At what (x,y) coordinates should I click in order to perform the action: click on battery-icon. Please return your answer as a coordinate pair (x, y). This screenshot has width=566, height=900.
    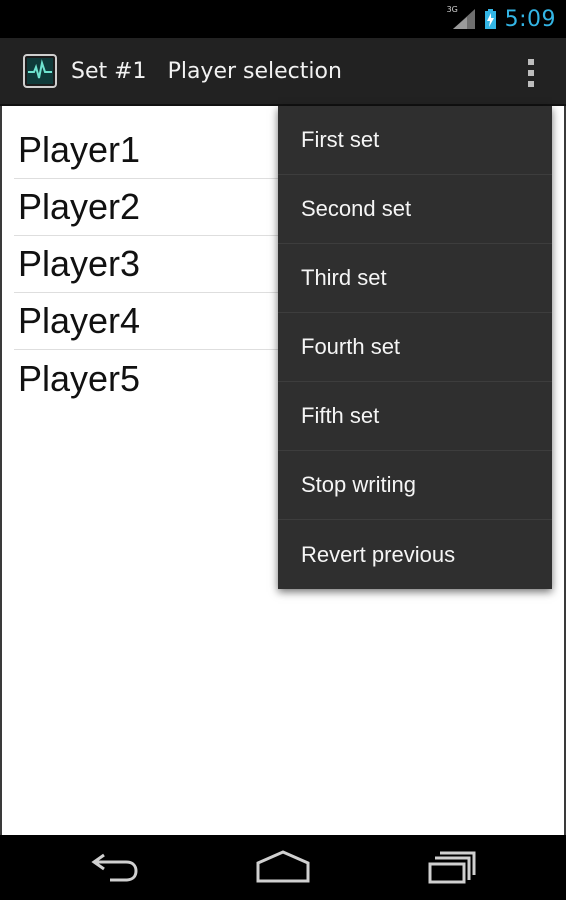
    Looking at the image, I should click on (490, 19).